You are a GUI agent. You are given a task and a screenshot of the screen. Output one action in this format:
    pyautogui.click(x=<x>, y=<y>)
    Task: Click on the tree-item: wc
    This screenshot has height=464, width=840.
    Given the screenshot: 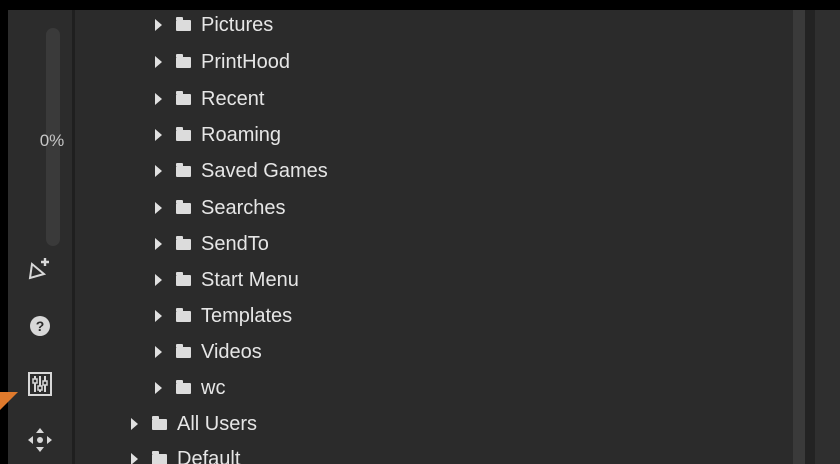 What is the action you would take?
    pyautogui.click(x=190, y=388)
    